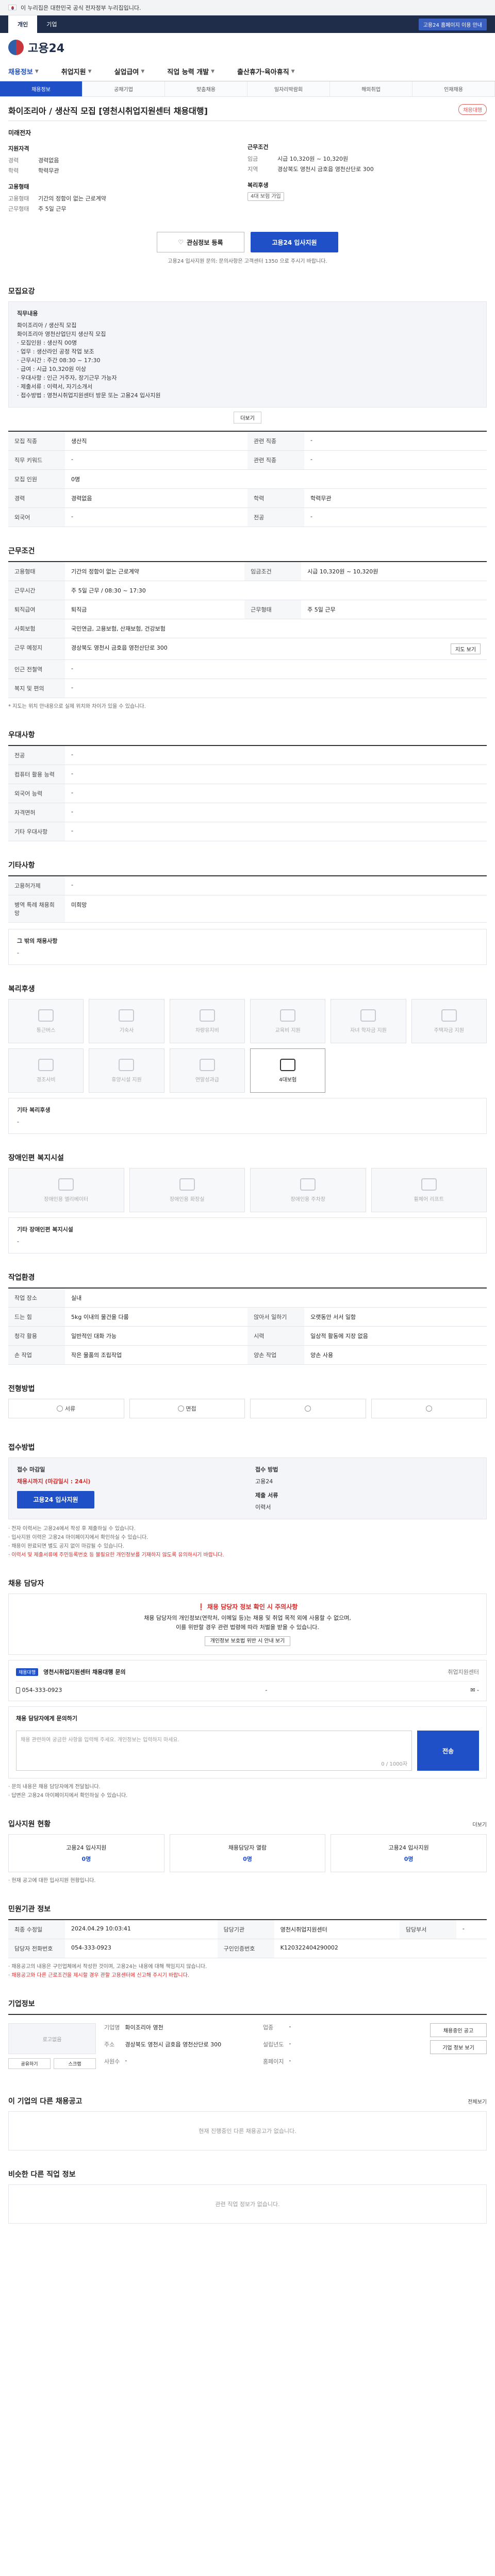 This screenshot has width=495, height=2576. Describe the element at coordinates (86, 1847) in the screenshot. I see `status-label: 고용24 입사지원` at that location.